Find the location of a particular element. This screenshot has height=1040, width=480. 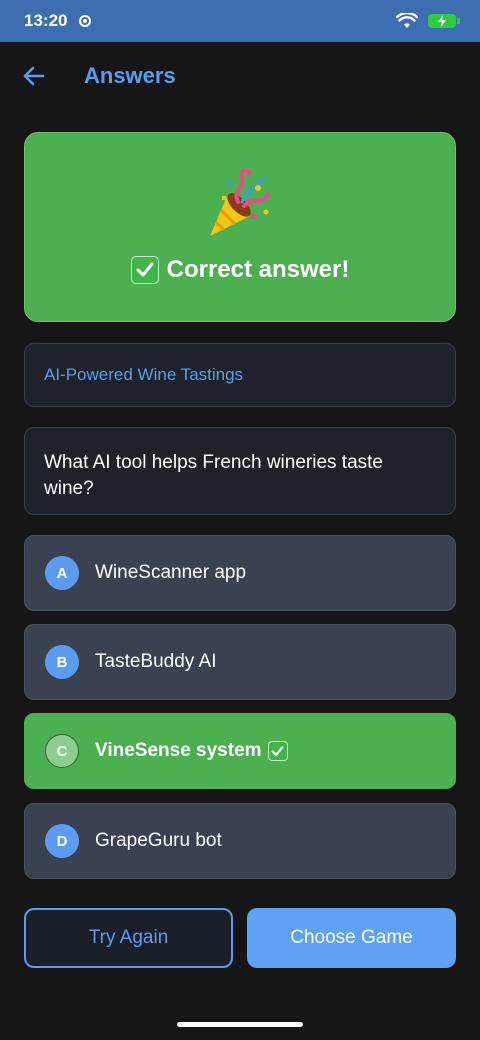

option-letter-badge: D is located at coordinates (62, 841).